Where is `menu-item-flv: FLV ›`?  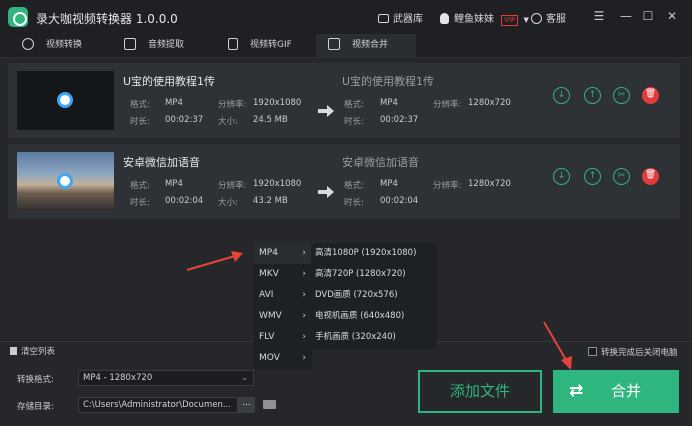 menu-item-flv: FLV › is located at coordinates (283, 337).